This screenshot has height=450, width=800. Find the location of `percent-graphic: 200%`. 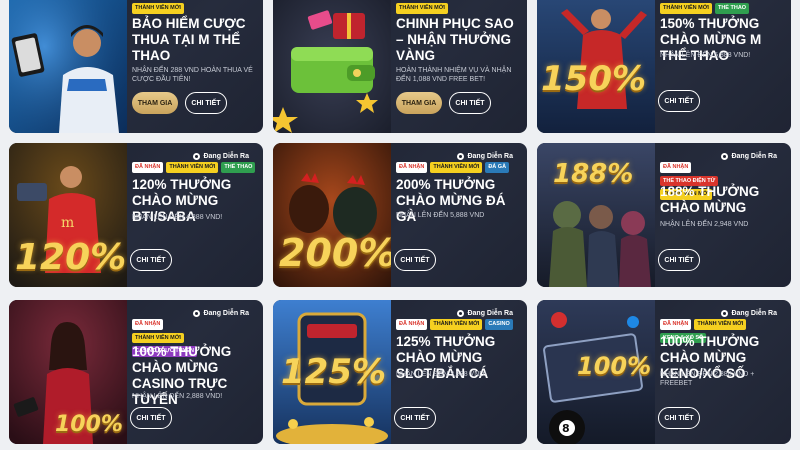

percent-graphic: 200% is located at coordinates (335, 253).